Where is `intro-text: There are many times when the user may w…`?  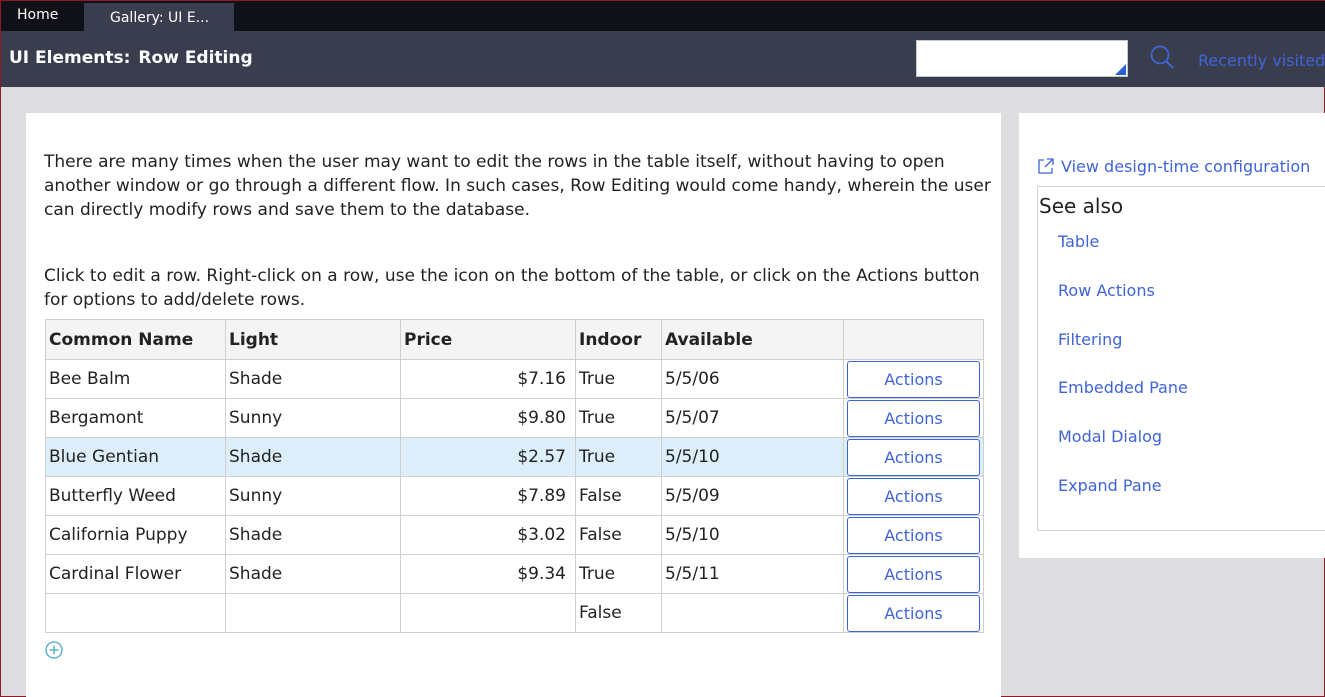
intro-text: There are many times when the user may w… is located at coordinates (517, 186).